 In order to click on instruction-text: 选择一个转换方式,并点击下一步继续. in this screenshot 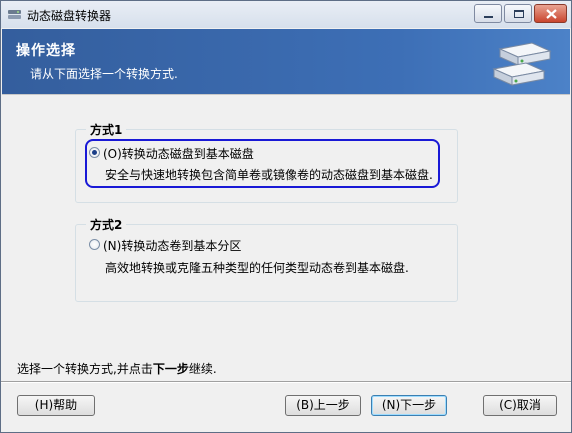, I will do `click(117, 368)`.